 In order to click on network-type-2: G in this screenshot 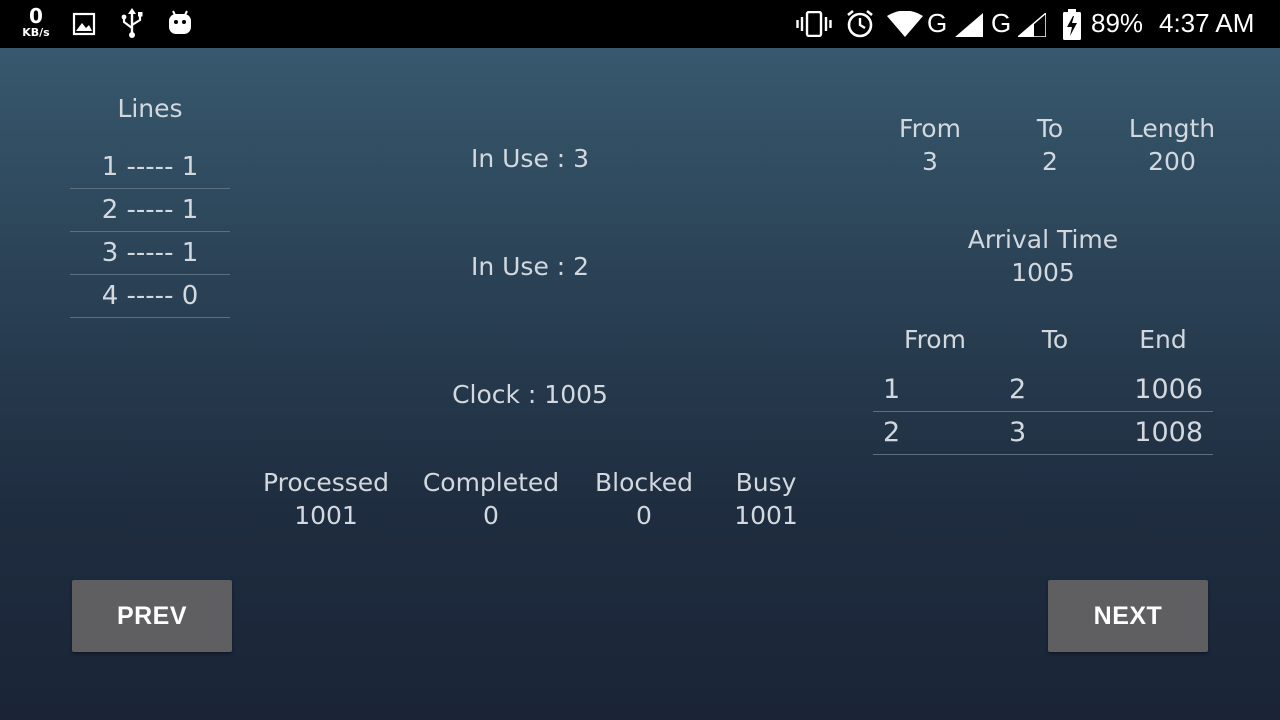, I will do `click(1001, 23)`.